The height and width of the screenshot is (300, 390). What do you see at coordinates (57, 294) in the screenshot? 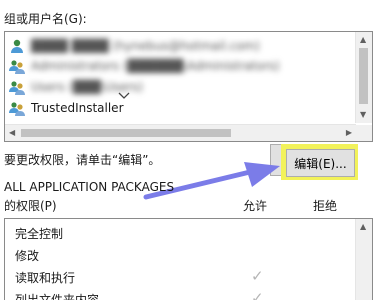
I see `permission-row: 列出文件夹内容` at bounding box center [57, 294].